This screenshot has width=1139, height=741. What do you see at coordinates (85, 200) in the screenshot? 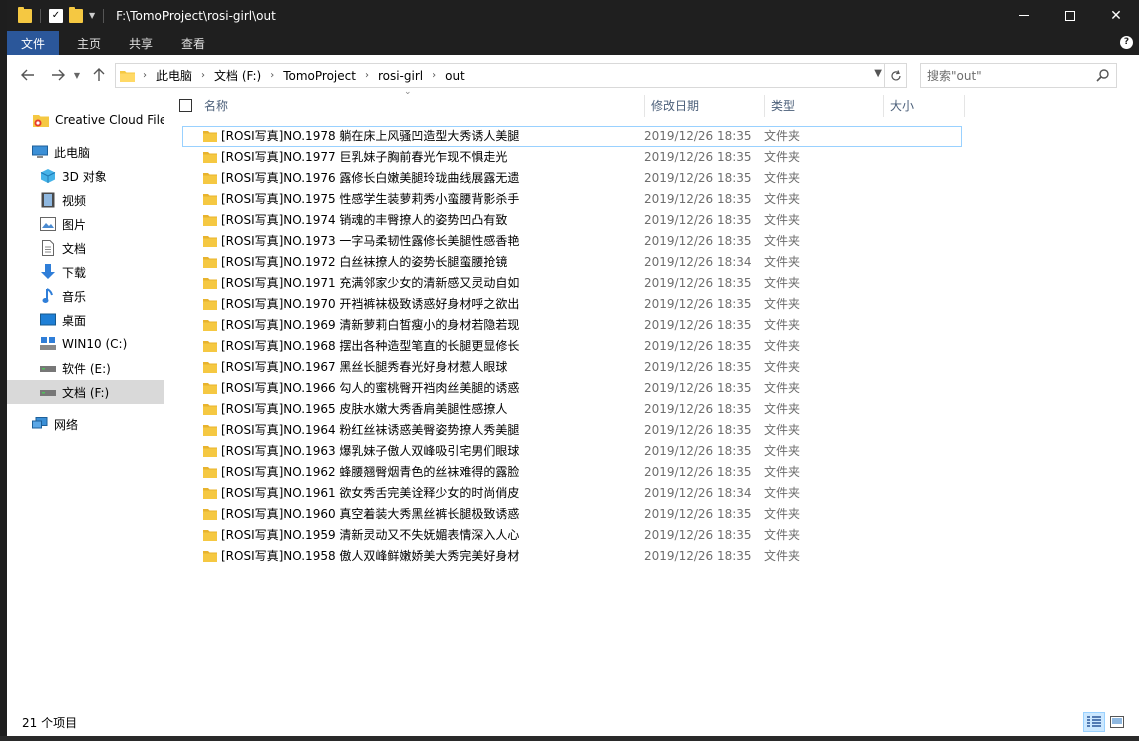
I see `sidebar-item-videos: 视频` at bounding box center [85, 200].